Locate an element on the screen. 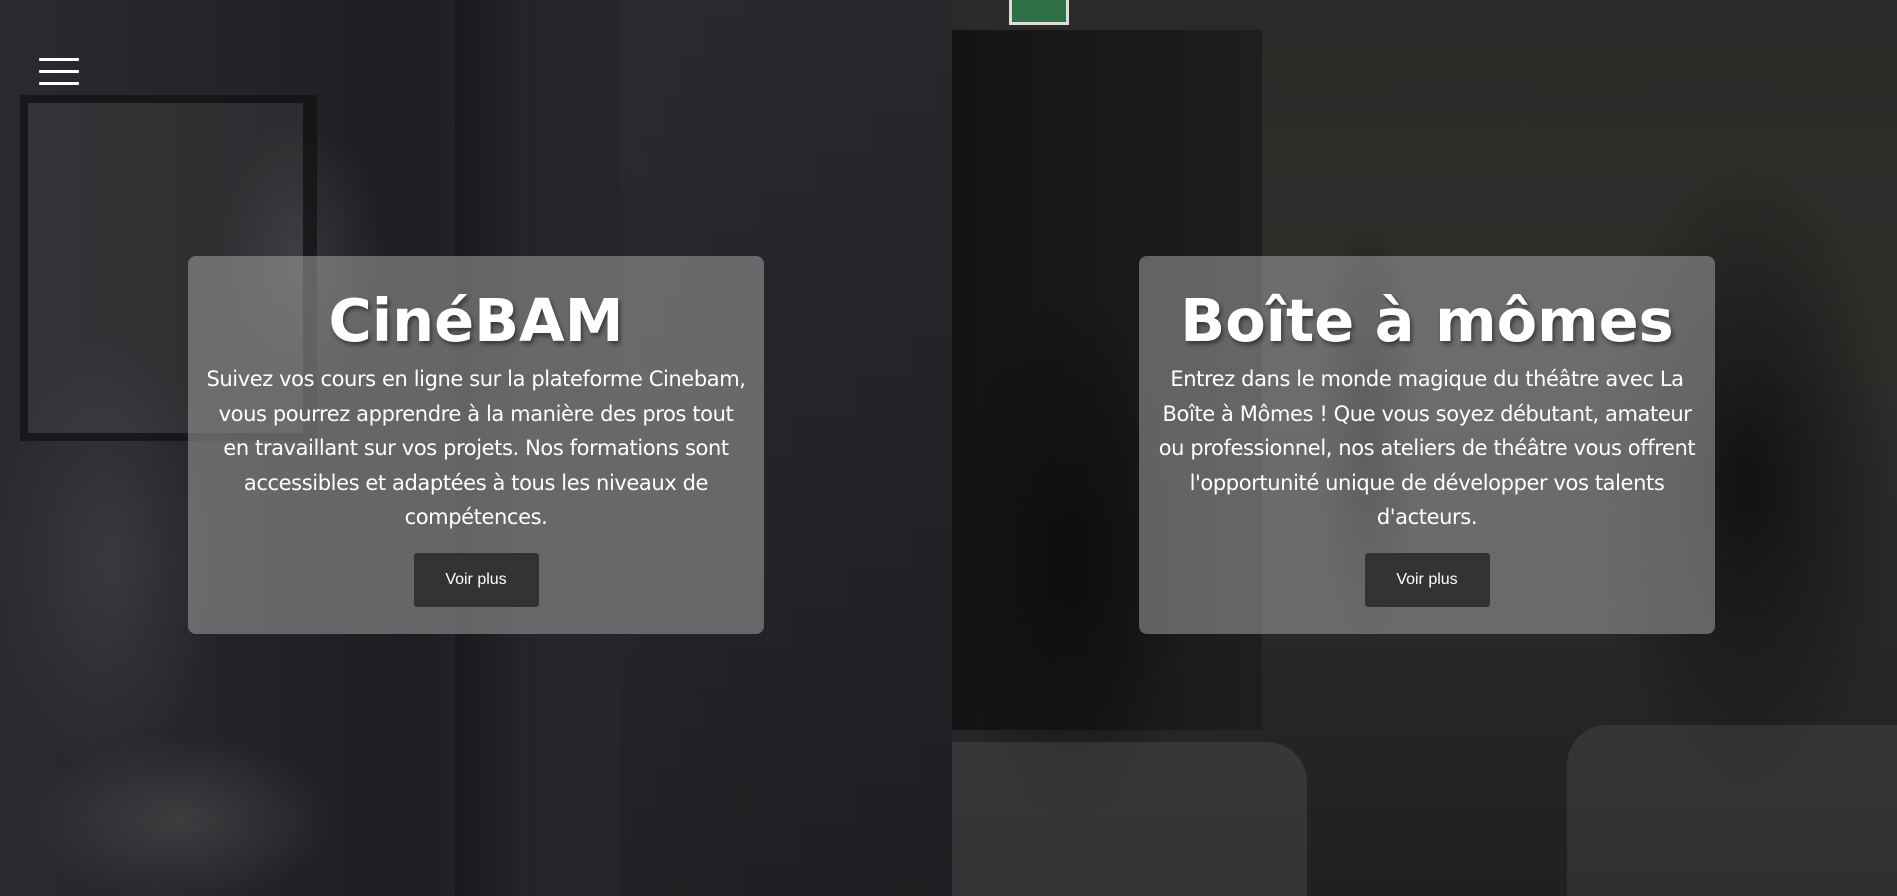  boite-a-momes-title: Boîte à mômes is located at coordinates (1427, 320).